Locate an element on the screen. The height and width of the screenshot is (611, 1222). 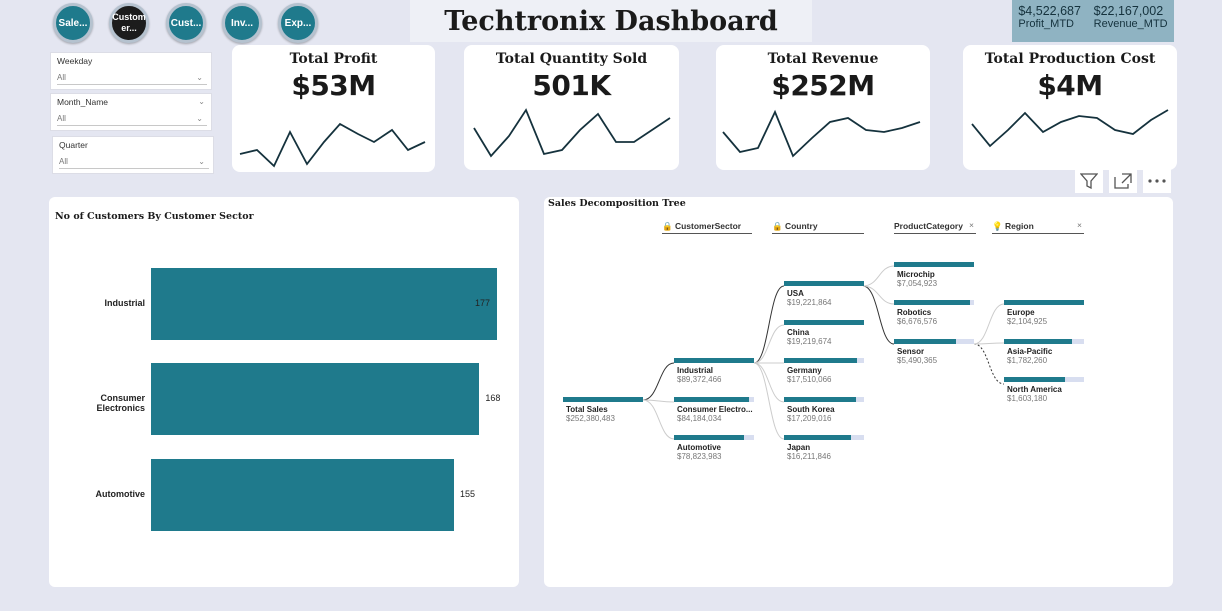
kpi-total-quantity-sold: Total Quantity Sold 501K is located at coordinates (571, 107).